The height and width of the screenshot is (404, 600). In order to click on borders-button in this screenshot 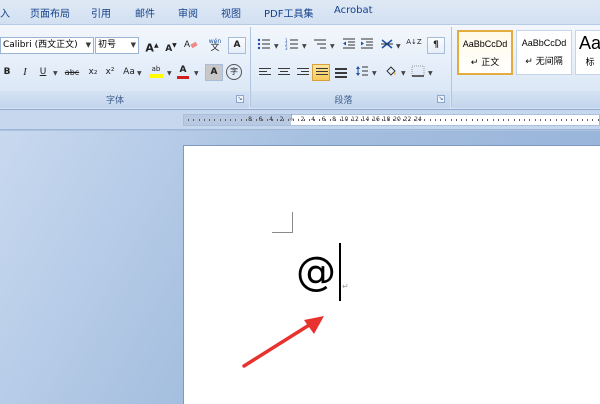, I will do `click(418, 72)`.